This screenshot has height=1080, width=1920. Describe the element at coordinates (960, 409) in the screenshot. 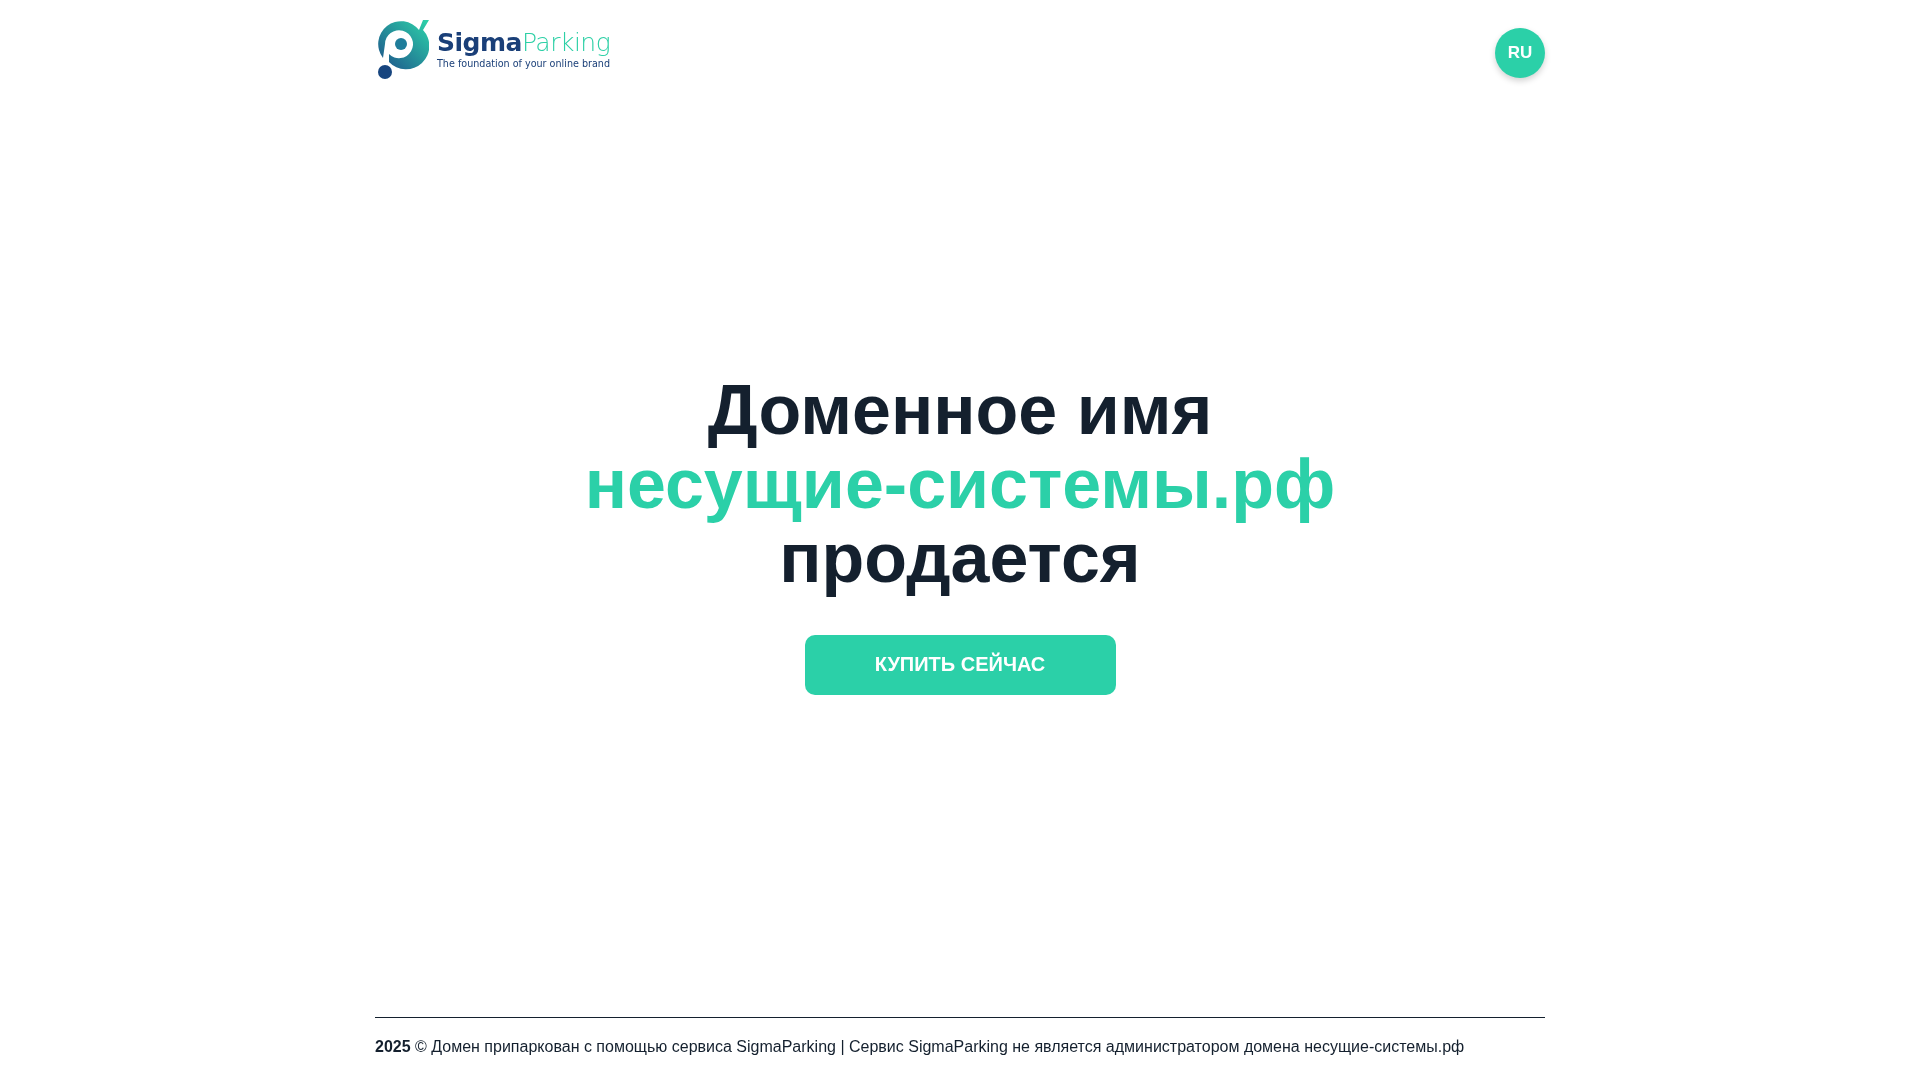

I see `heading-line: Доменное имя` at that location.